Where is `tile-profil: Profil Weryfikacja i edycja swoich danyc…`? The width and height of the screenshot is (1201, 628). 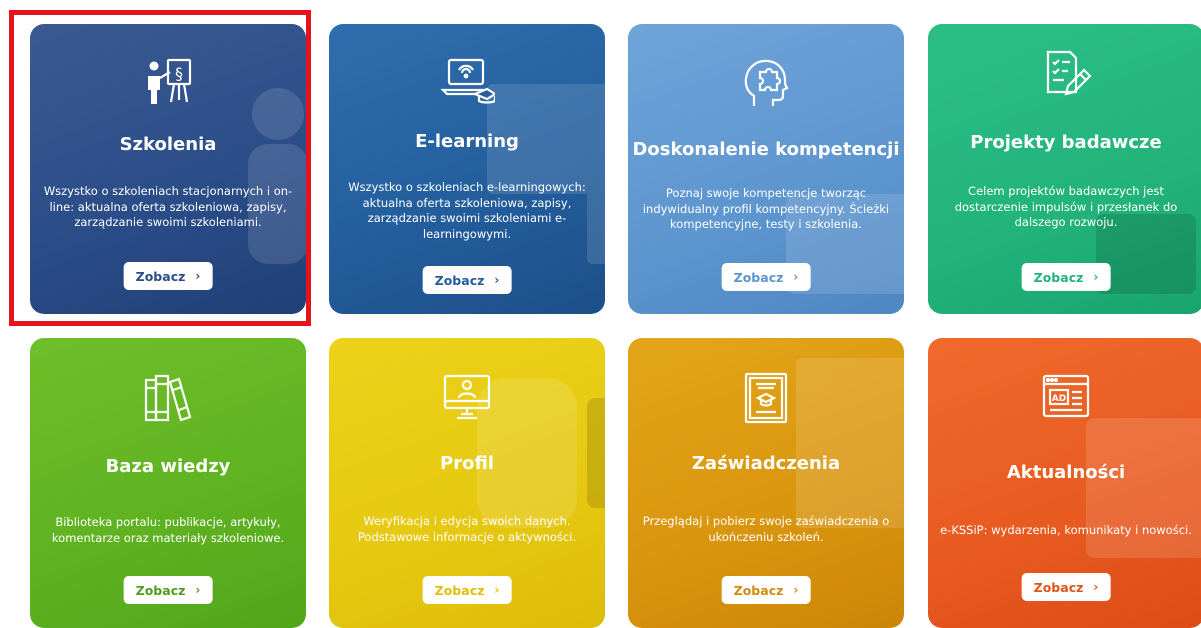
tile-profil: Profil Weryfikacja i edycja swoich danyc… is located at coordinates (467, 483).